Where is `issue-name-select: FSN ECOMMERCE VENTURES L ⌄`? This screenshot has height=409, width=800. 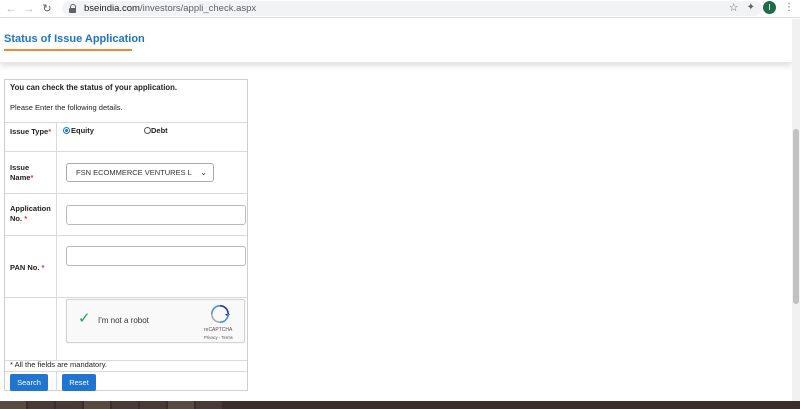
issue-name-select: FSN ECOMMERCE VENTURES L ⌄ is located at coordinates (140, 172).